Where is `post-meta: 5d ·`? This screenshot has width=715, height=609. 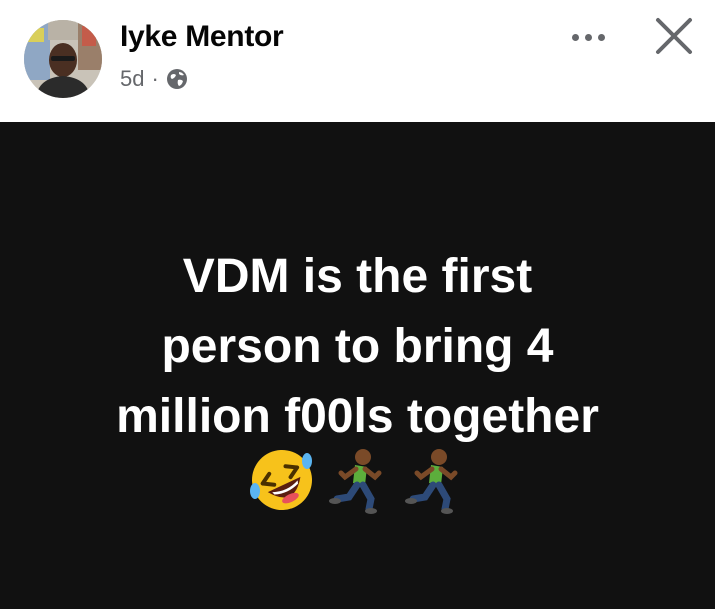
post-meta: 5d · is located at coordinates (154, 79).